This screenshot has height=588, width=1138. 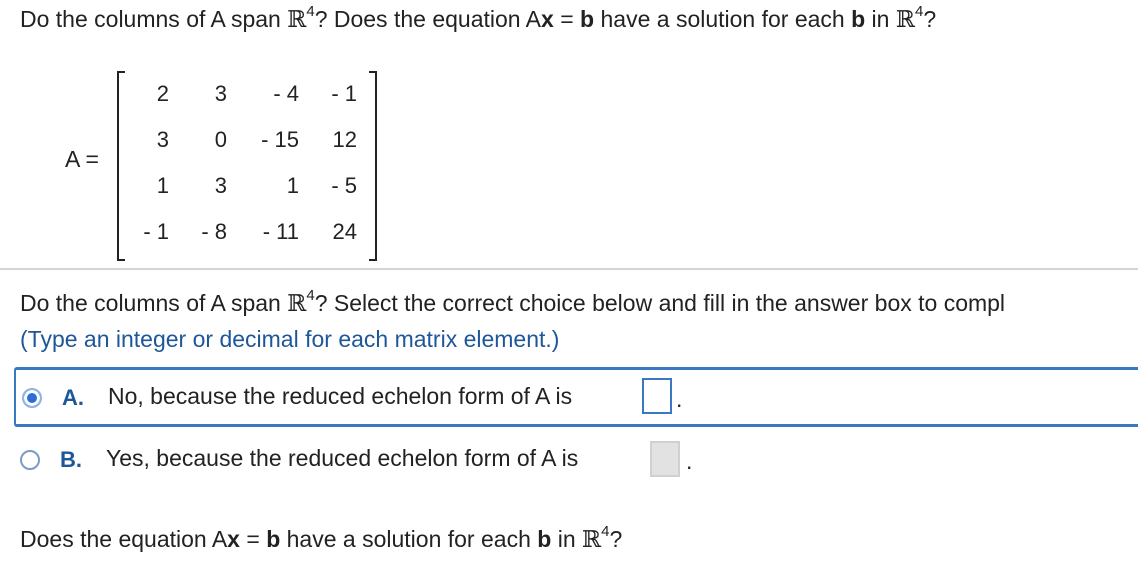 I want to click on q1-text: have a solution for each, so click(x=723, y=19).